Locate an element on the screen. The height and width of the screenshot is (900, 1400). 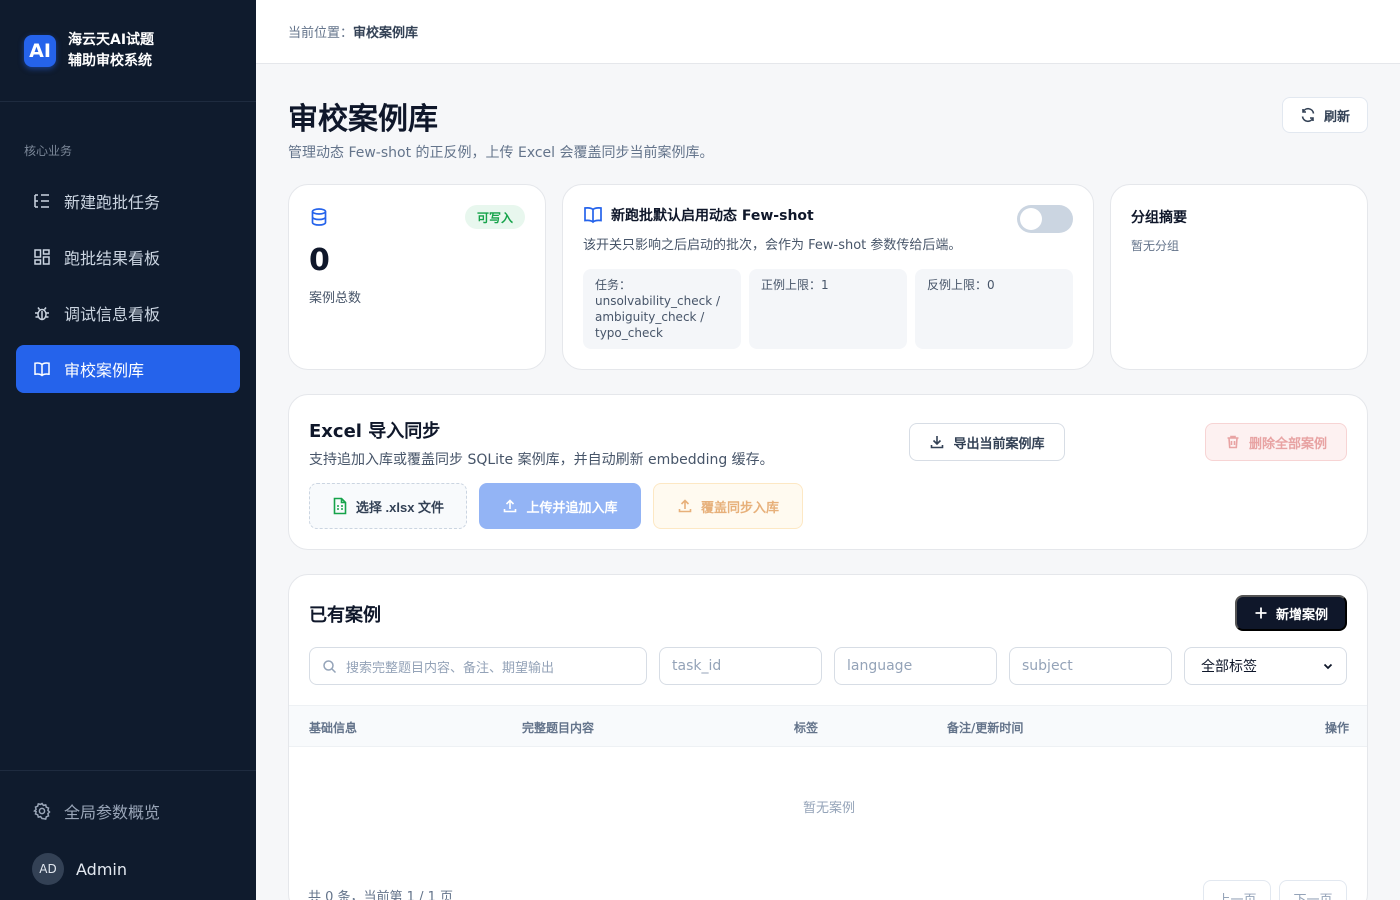
column-header-notes: 备注/更新时间 is located at coordinates (985, 728).